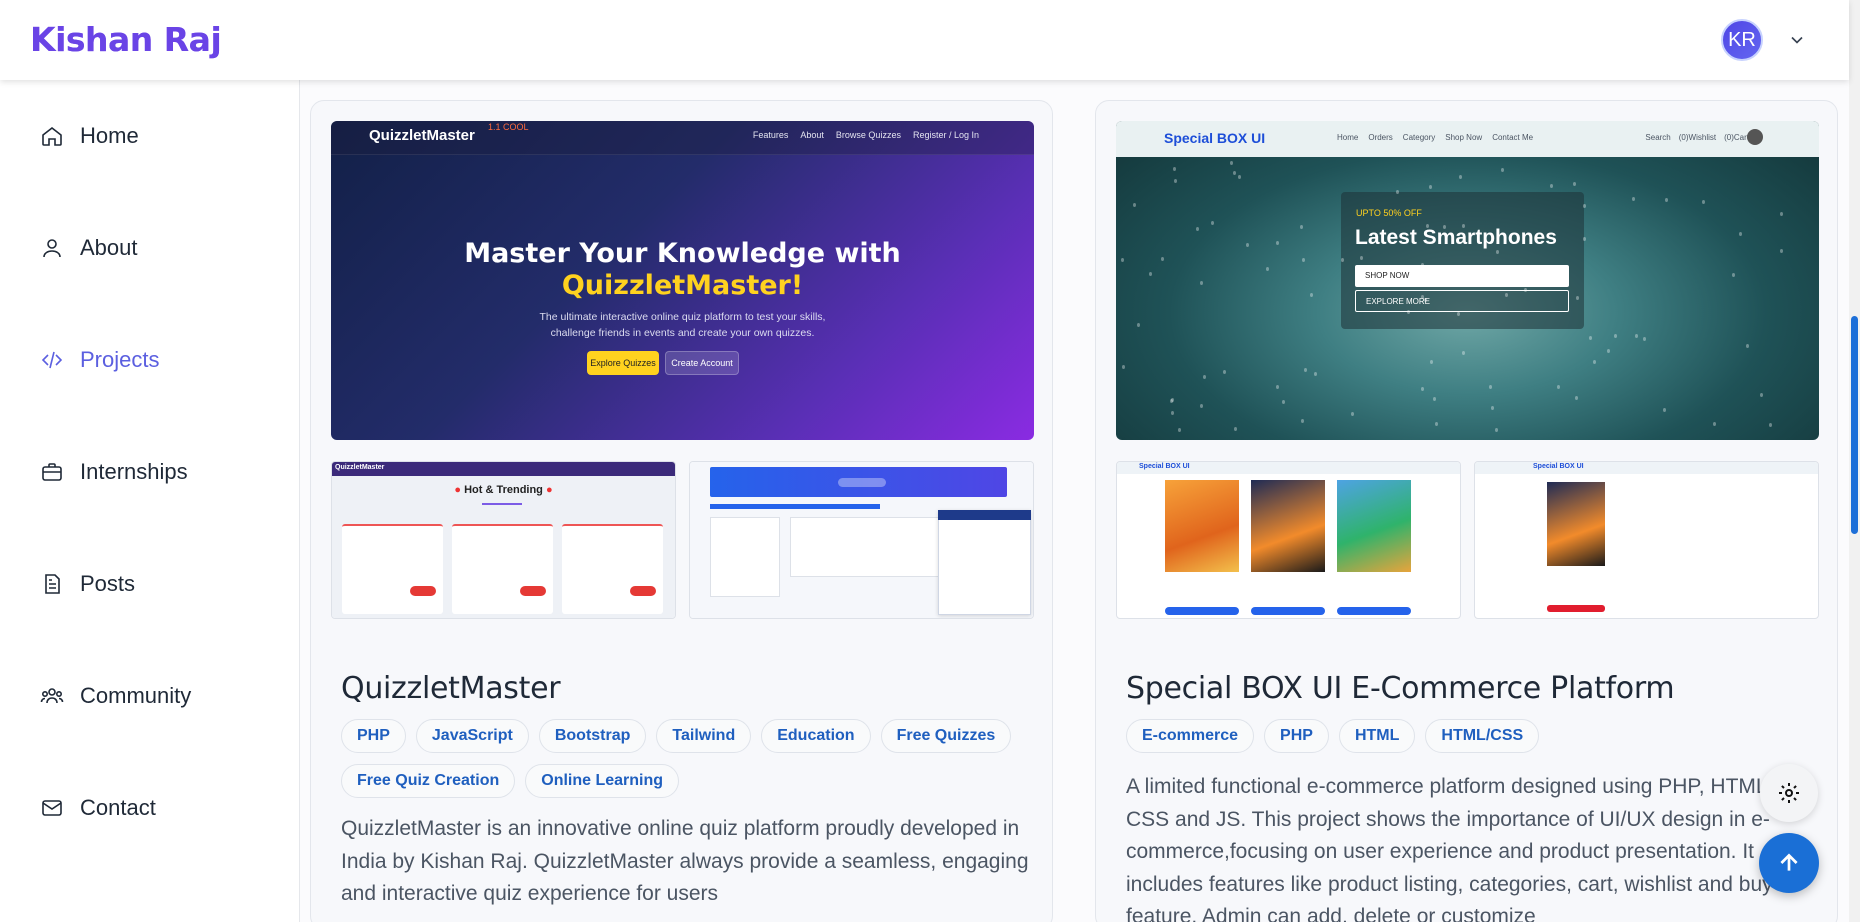 This screenshot has width=1860, height=922. Describe the element at coordinates (1736, 137) in the screenshot. I see `preview-nav-item: (0)Cart` at that location.